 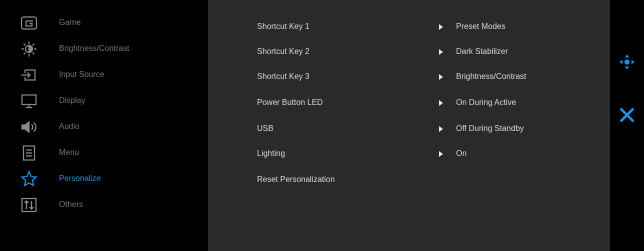 I want to click on sidebar-item-game: Game, so click(x=104, y=23).